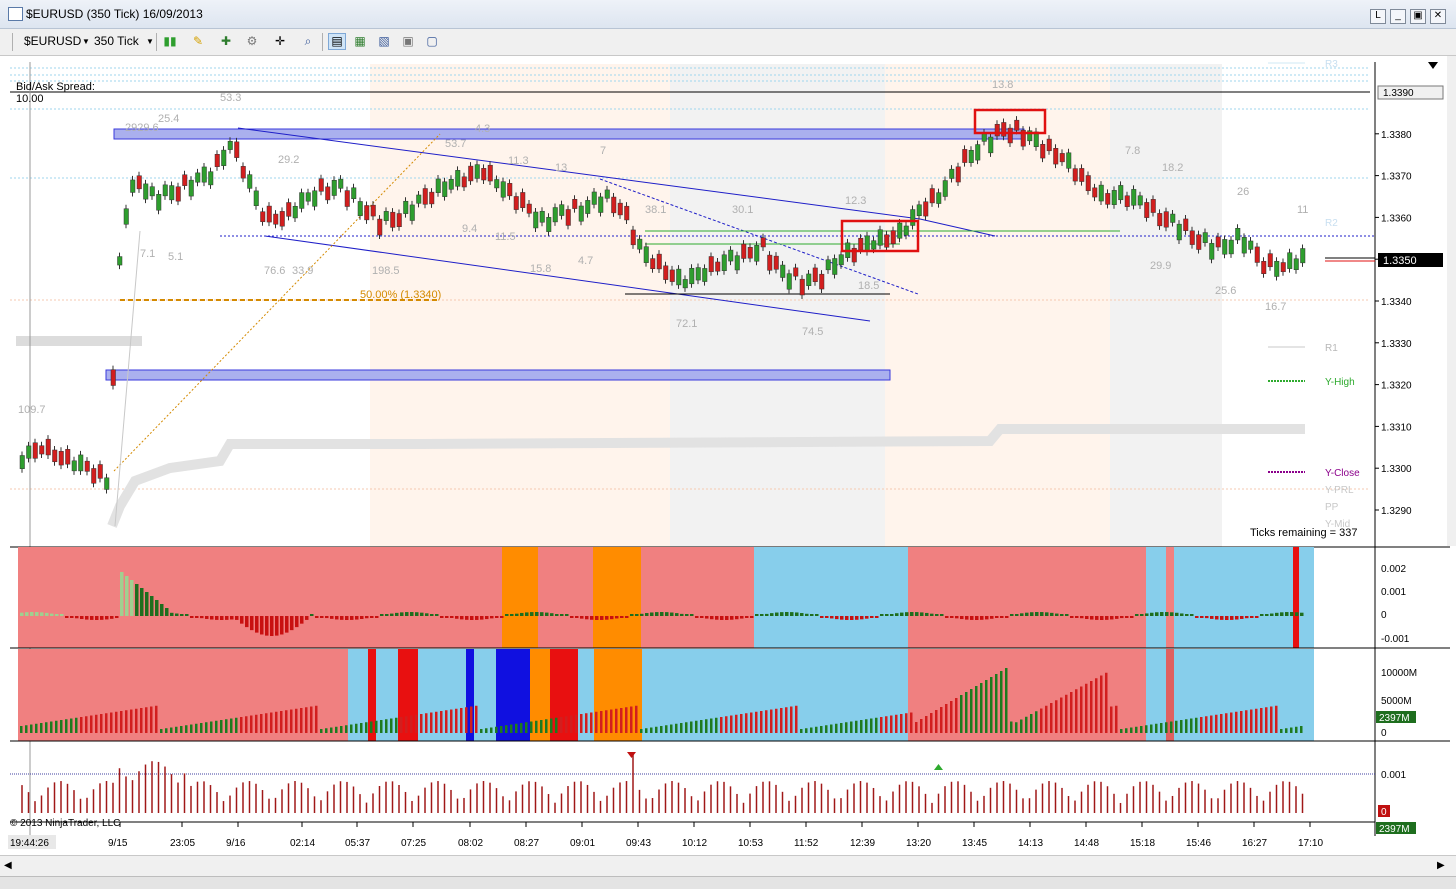 The image size is (1456, 889). I want to click on horizontal-scrollbar: ◀ ▶, so click(728, 865).